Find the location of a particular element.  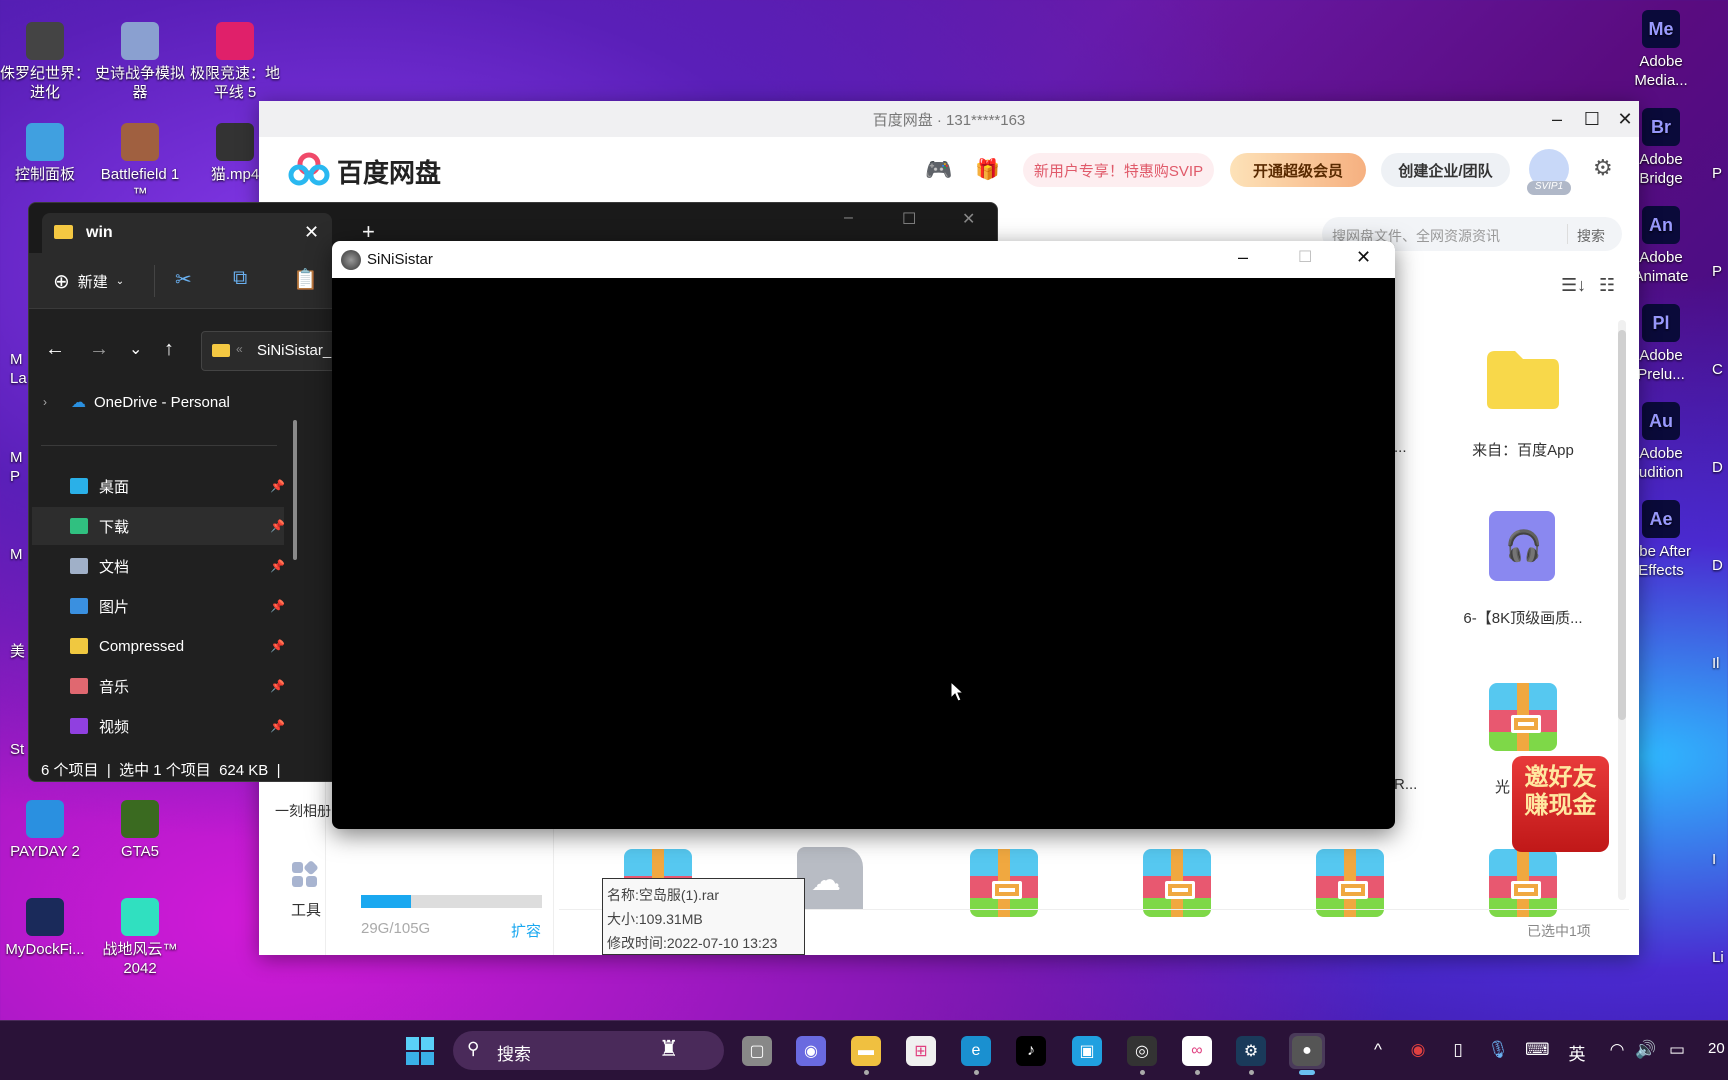

quick-access-item: 下载 📌 is located at coordinates (158, 526).